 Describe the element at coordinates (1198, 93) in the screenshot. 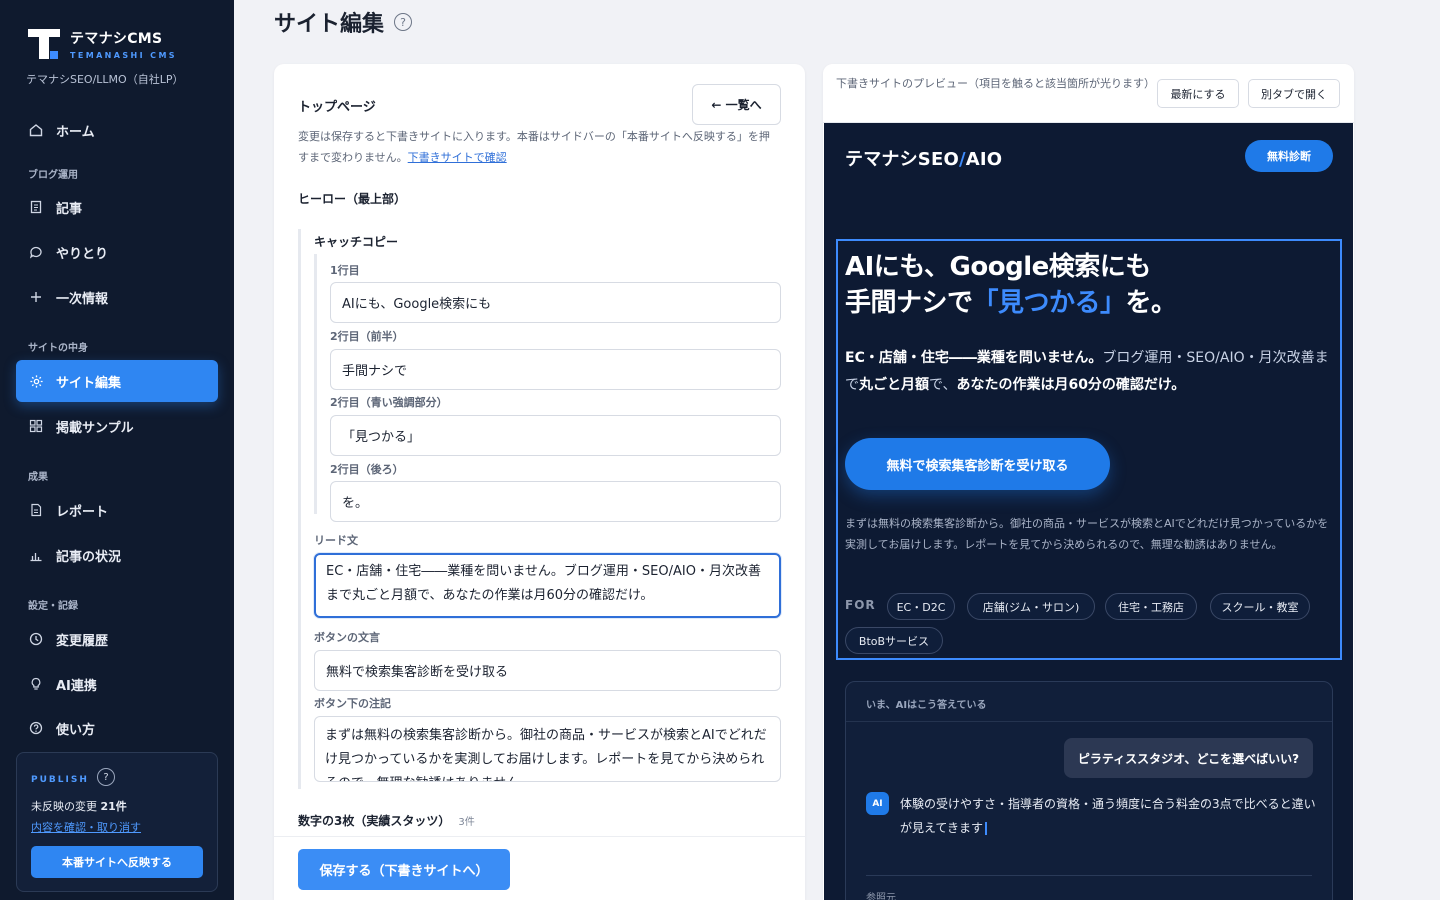

I see `refresh-button: 最新にする` at that location.